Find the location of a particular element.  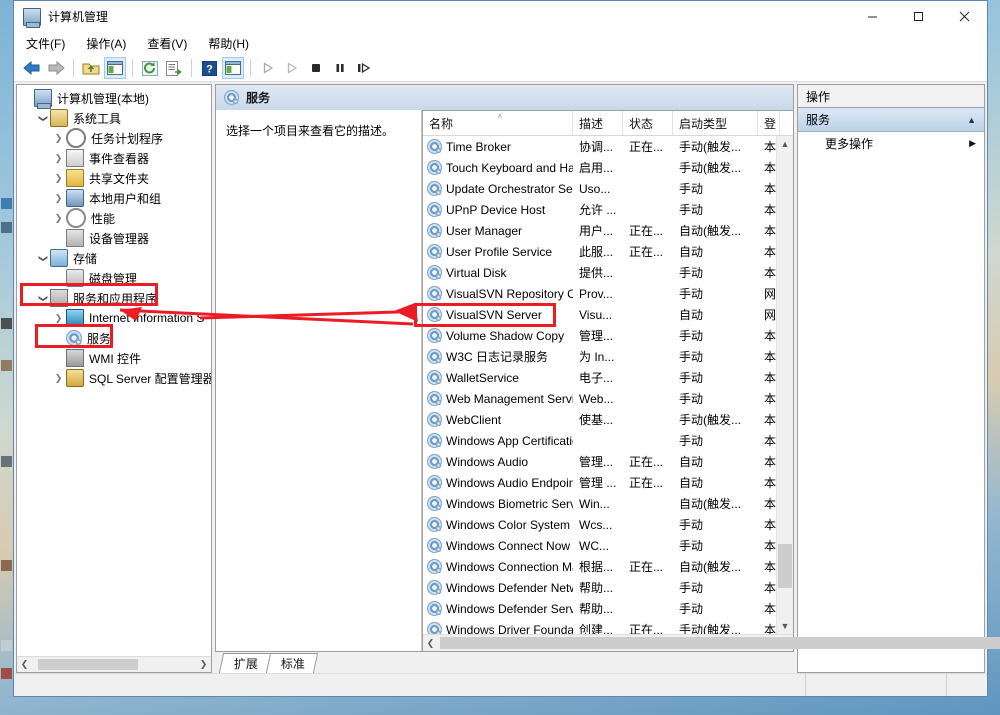

tree-task-scheduler: 任务计划程序 is located at coordinates (114, 138).